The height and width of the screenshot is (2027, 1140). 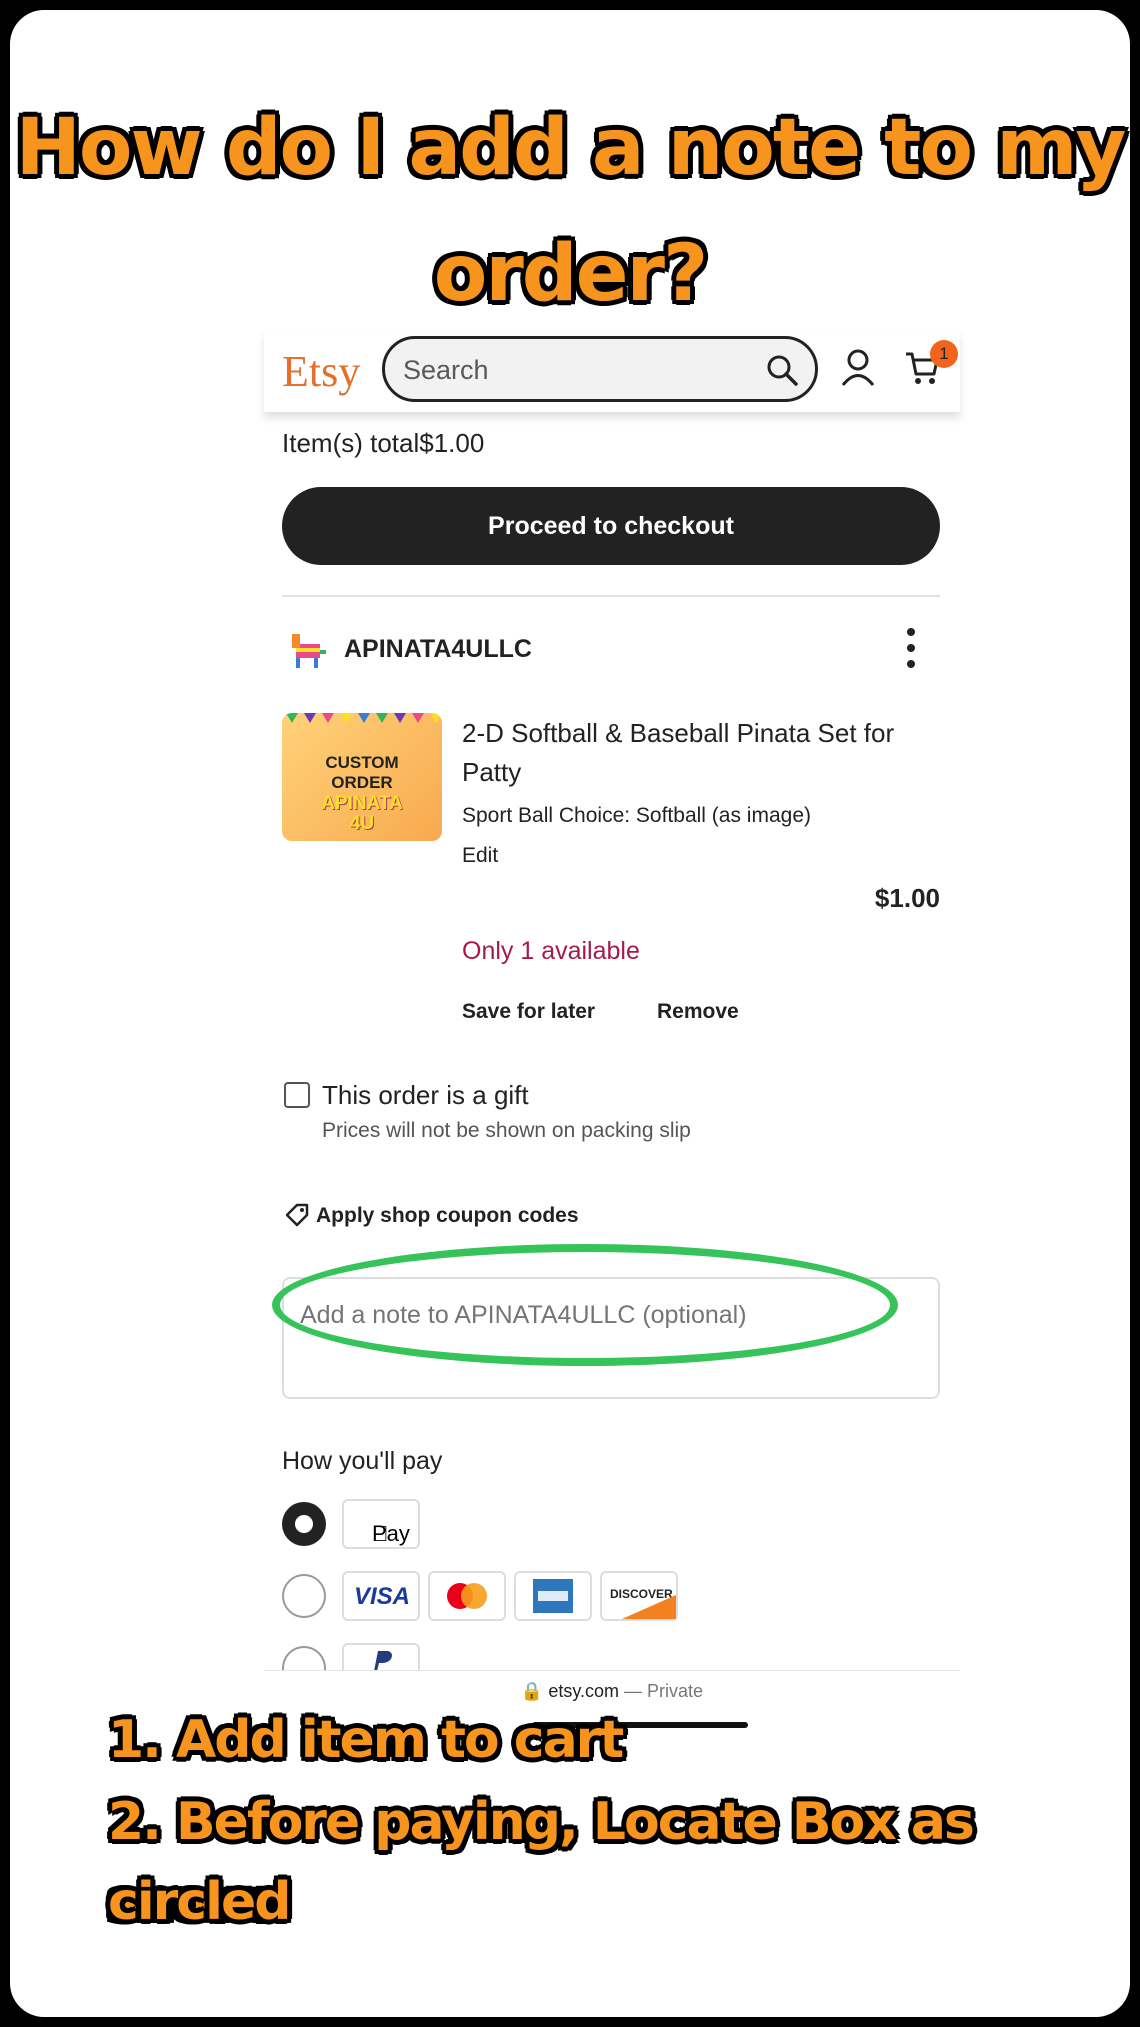 I want to click on remove-button: Remove, so click(x=698, y=1012).